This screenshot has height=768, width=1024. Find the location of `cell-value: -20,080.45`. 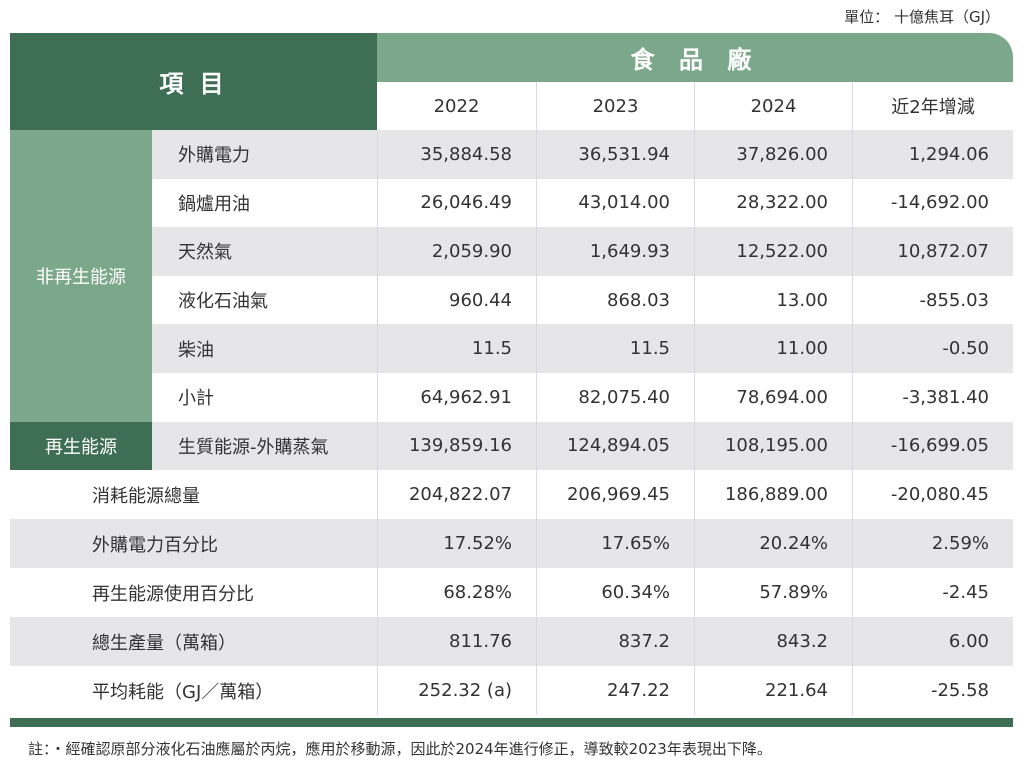

cell-value: -20,080.45 is located at coordinates (932, 495).